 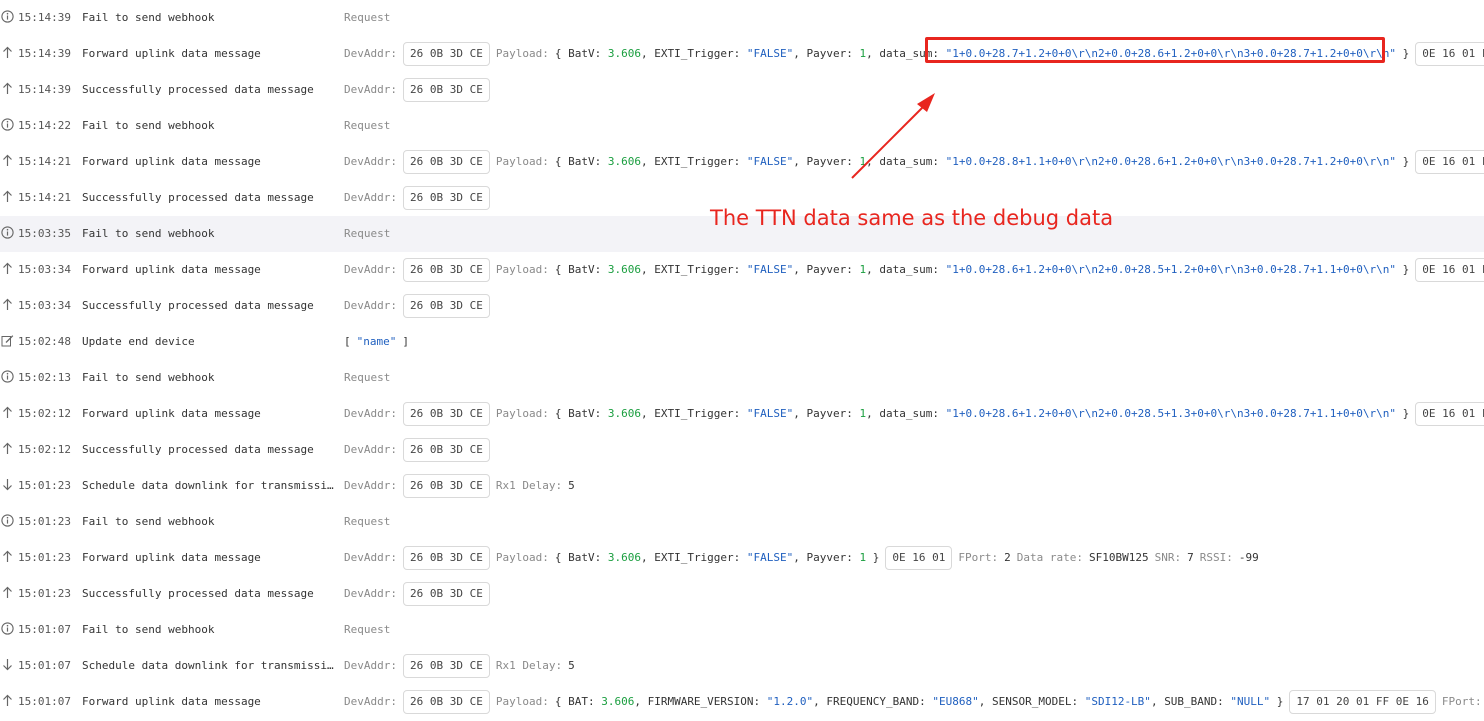 I want to click on raw-payload-chip: 0E 16 01, so click(x=919, y=558).